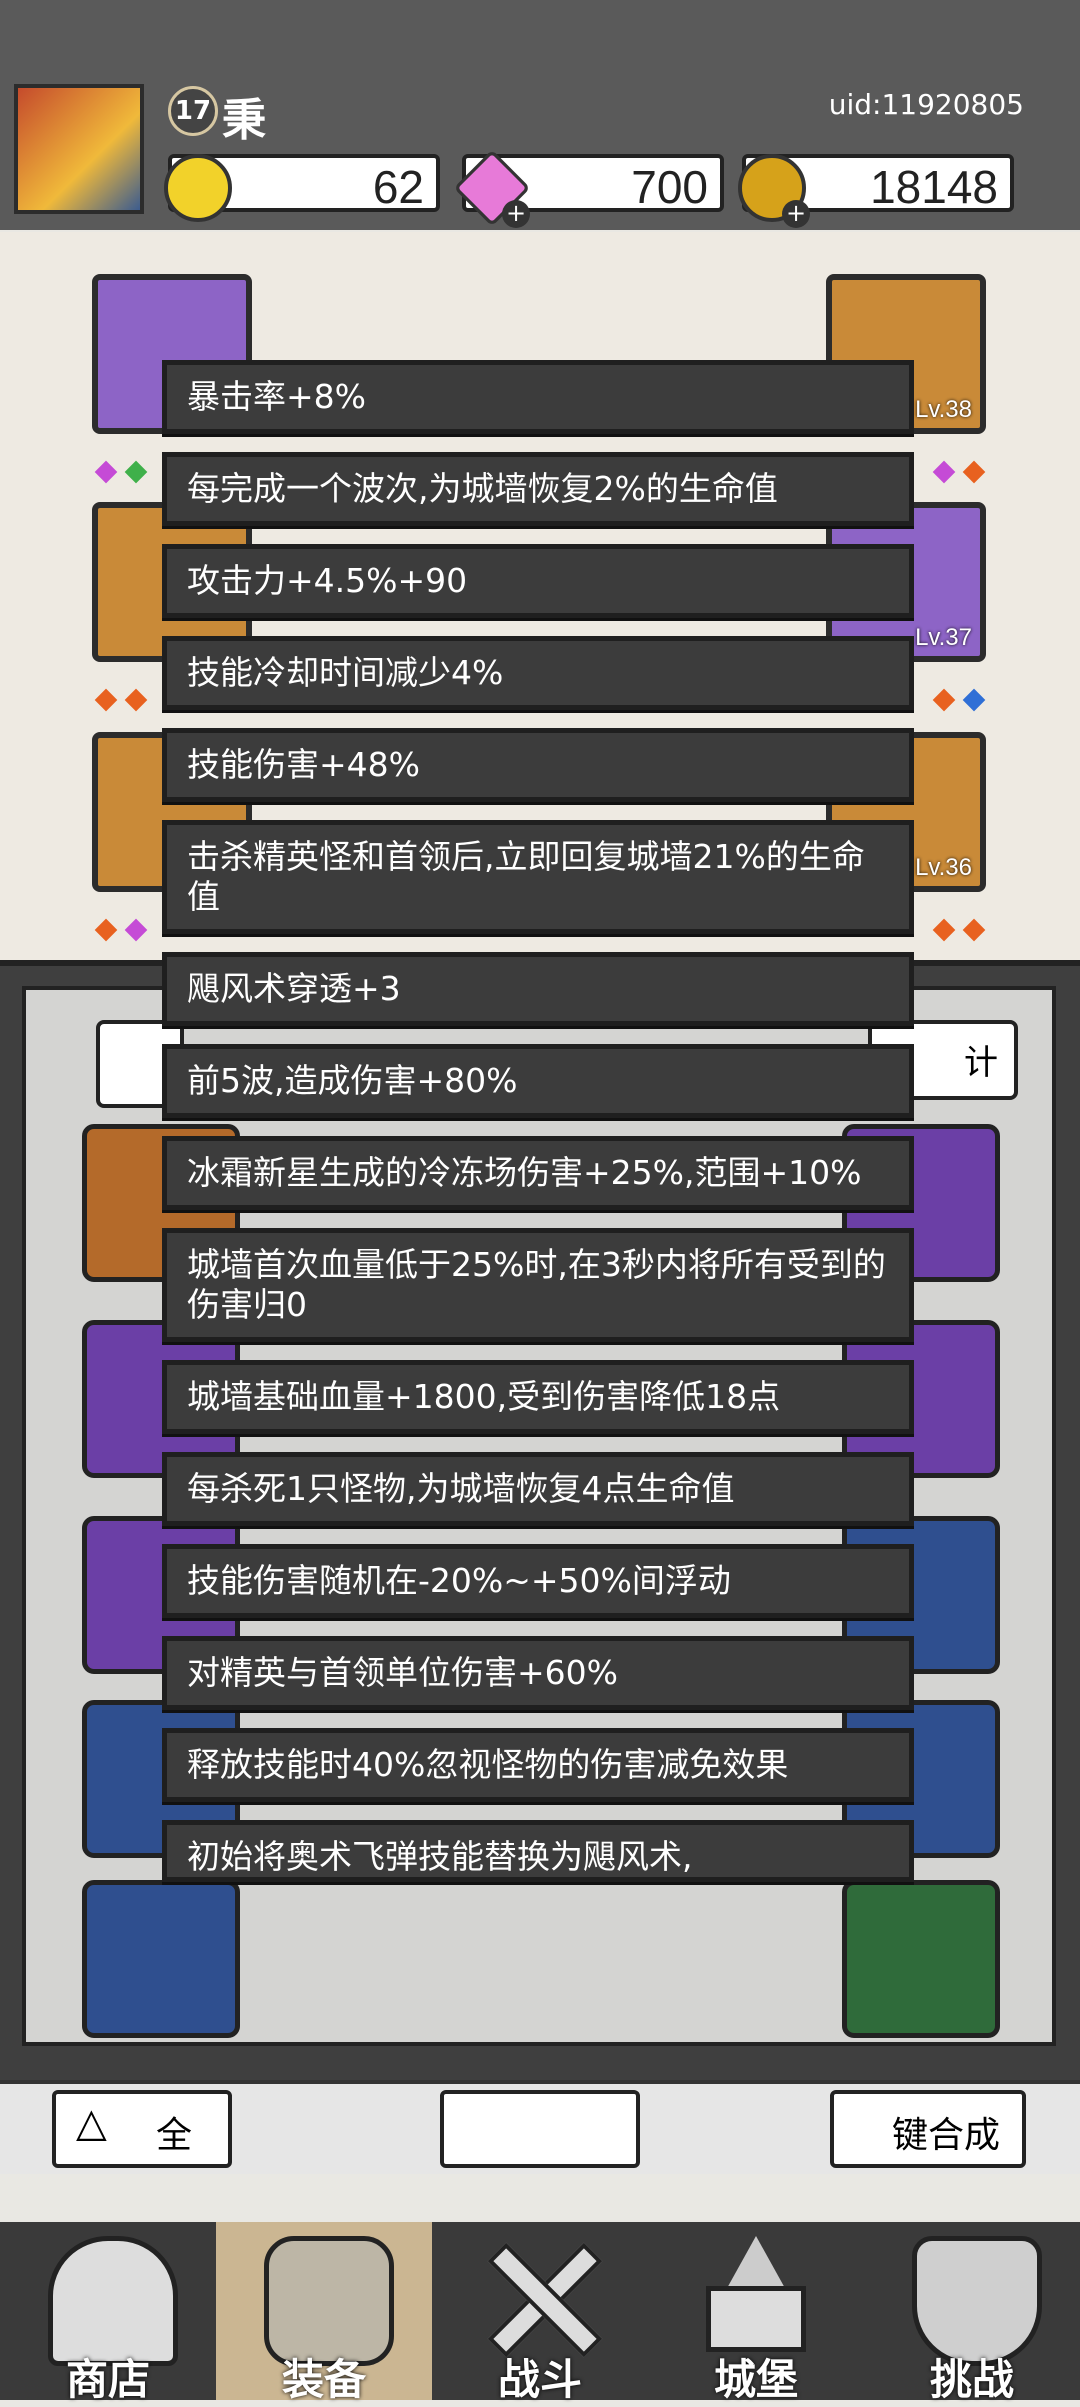 The width and height of the screenshot is (1080, 2407). What do you see at coordinates (244, 120) in the screenshot?
I see `player-name: 秉` at bounding box center [244, 120].